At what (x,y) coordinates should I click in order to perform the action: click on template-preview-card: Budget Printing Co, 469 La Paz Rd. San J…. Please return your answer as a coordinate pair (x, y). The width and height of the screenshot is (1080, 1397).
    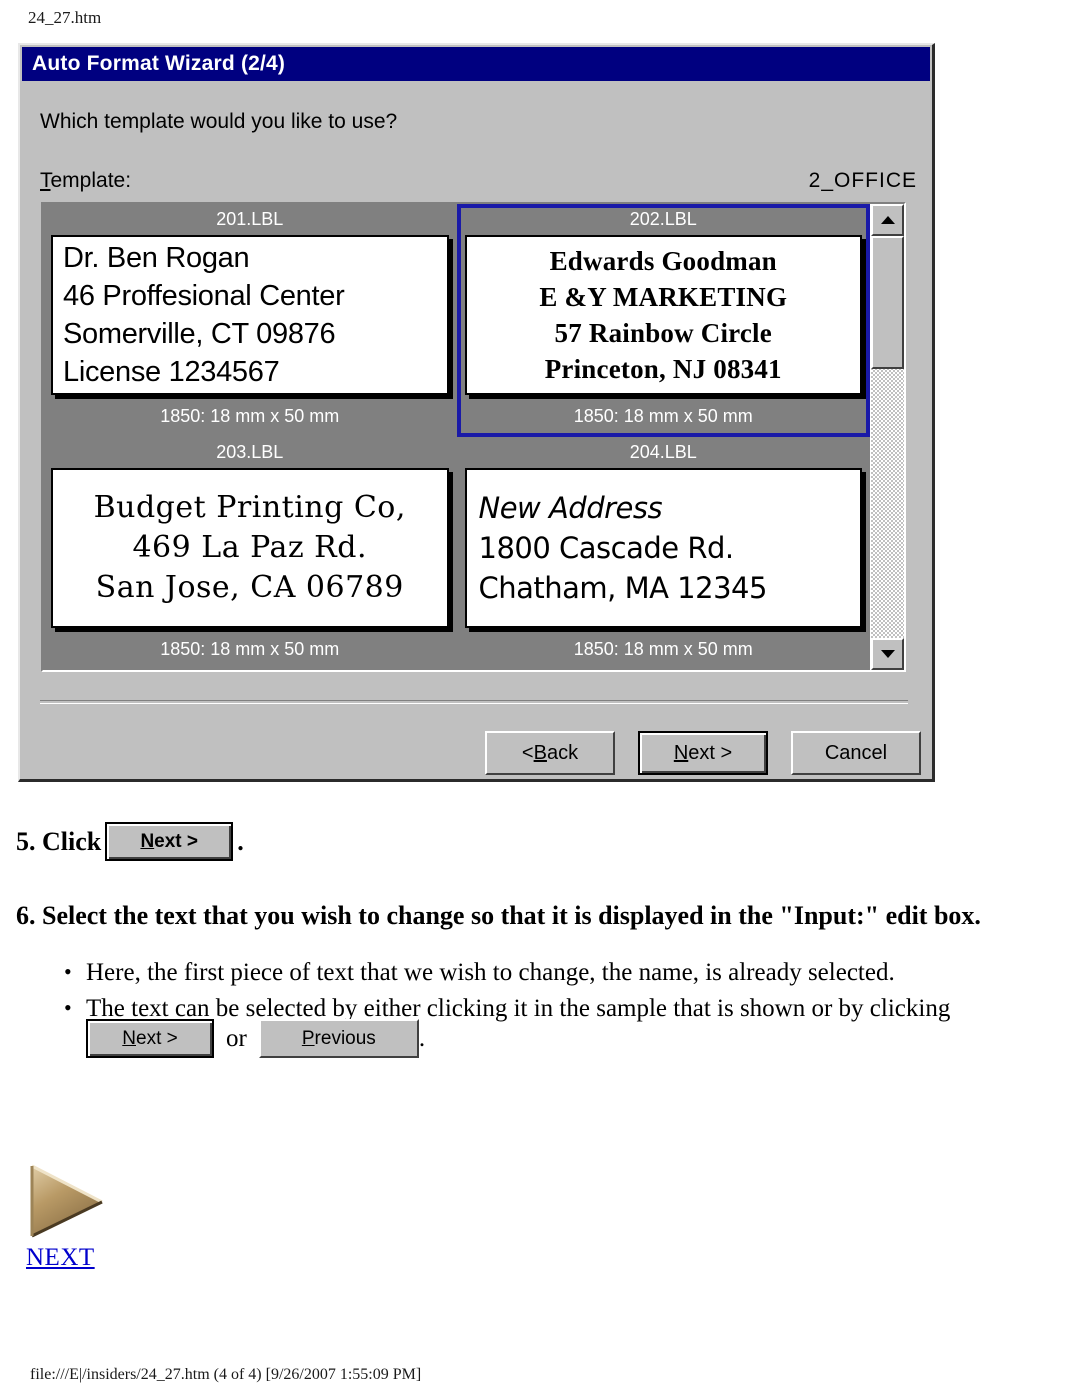
    Looking at the image, I should click on (250, 548).